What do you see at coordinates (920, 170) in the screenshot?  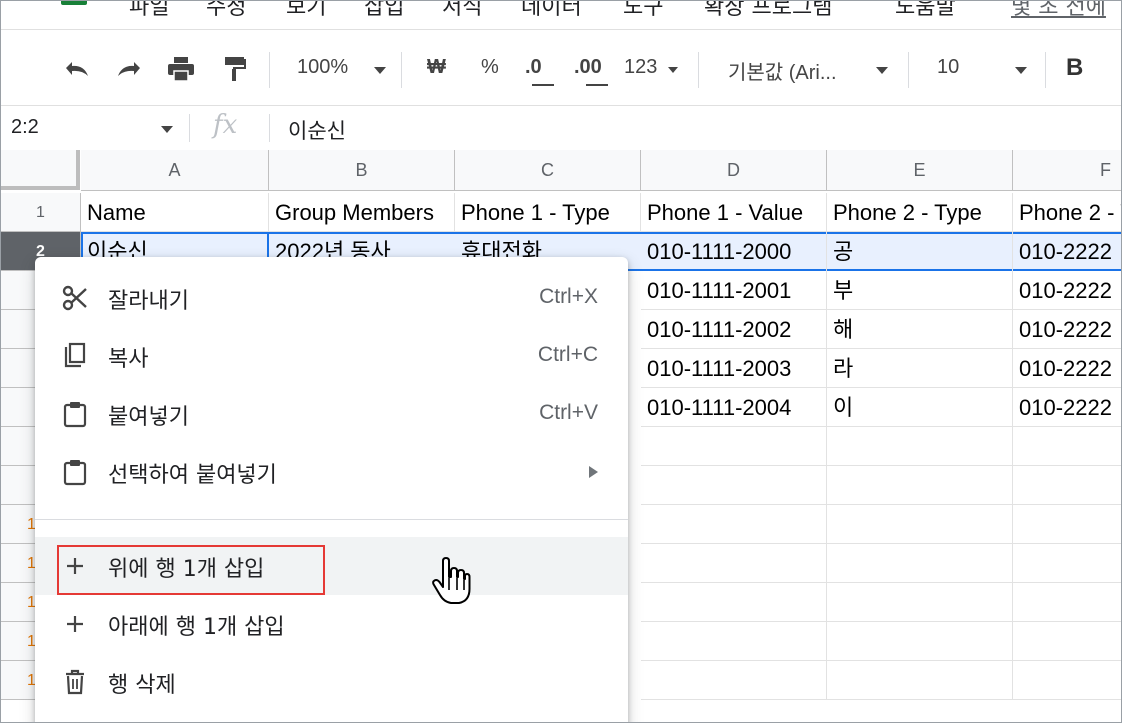 I see `column-header-e: E` at bounding box center [920, 170].